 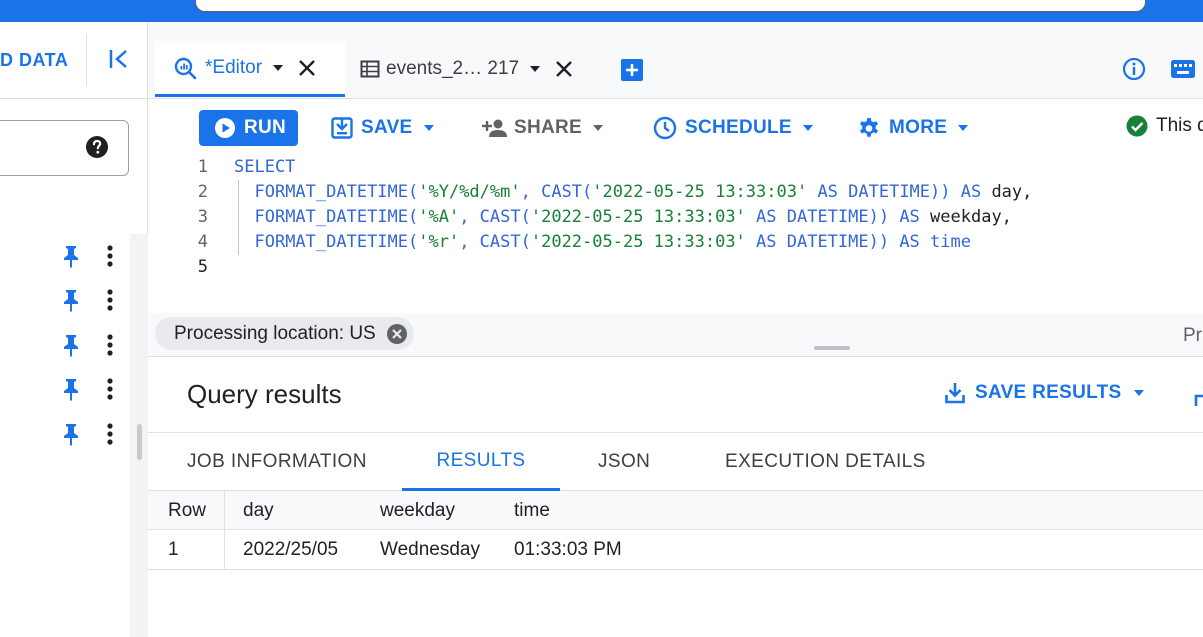 I want to click on tab-events-label: events_2… 217, so click(x=453, y=68).